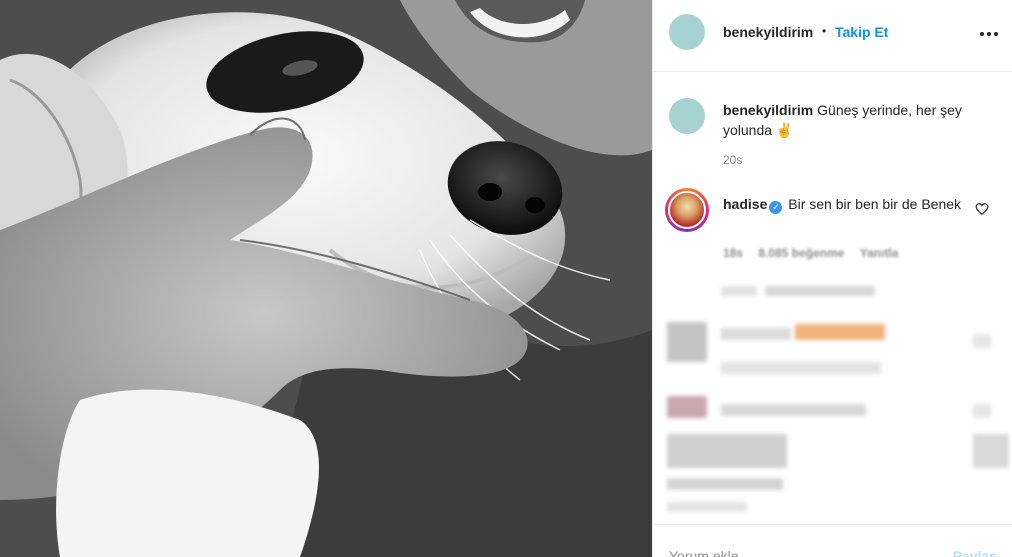 The image size is (1012, 557). I want to click on comment-timestamp: 18s, so click(733, 253).